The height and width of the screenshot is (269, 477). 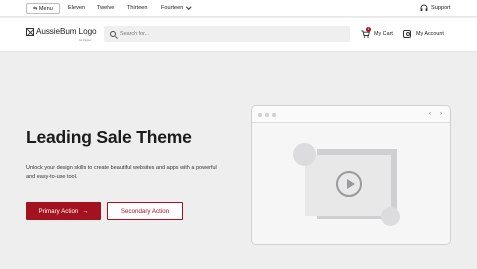 I want to click on secondary-action-label: Secondary Action, so click(x=145, y=211).